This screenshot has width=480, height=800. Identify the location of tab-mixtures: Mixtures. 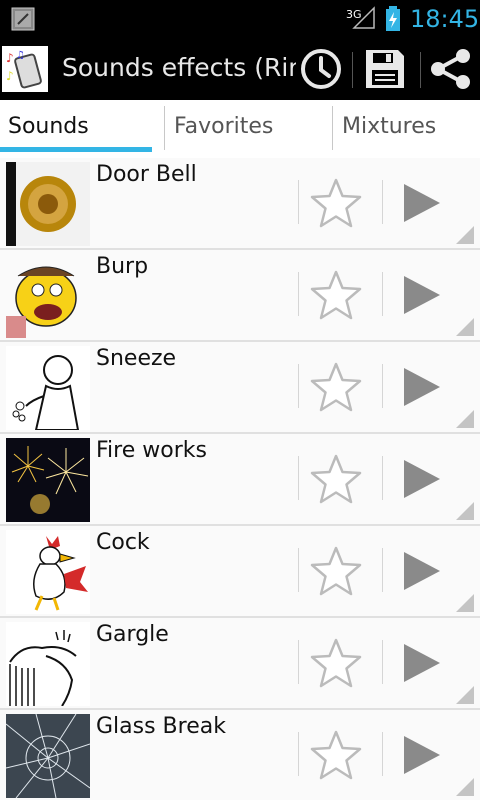
(407, 129).